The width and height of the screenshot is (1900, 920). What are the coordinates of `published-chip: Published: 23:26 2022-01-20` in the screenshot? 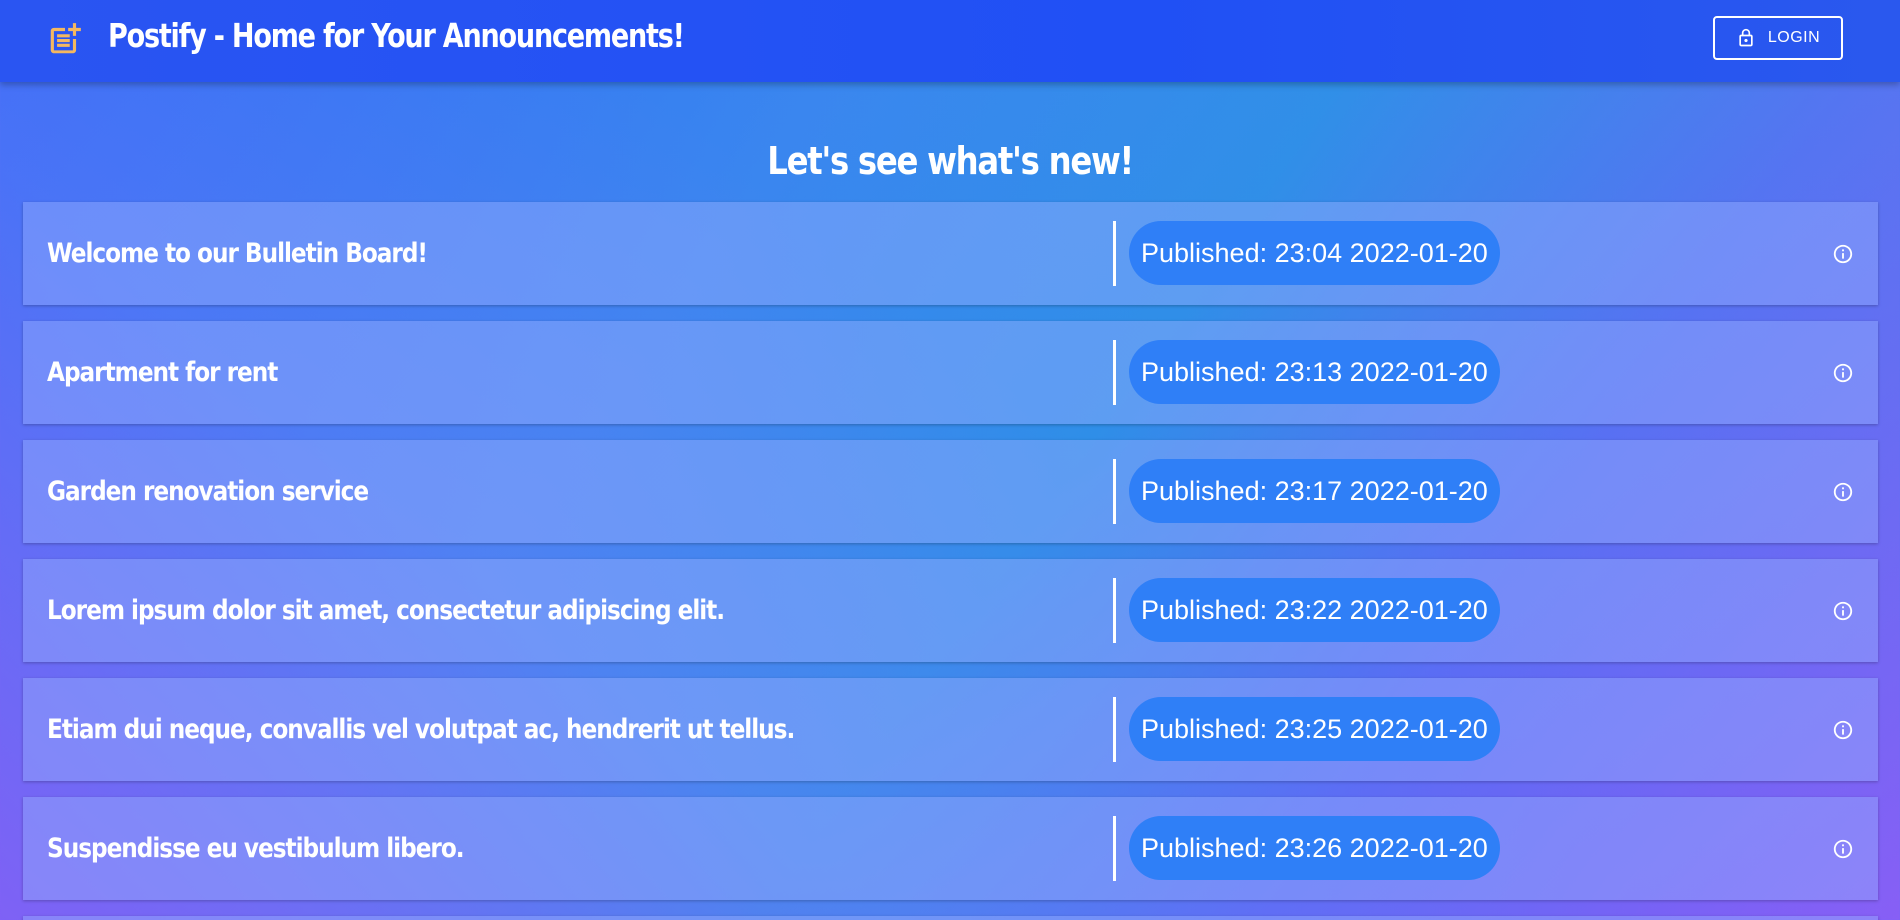 It's located at (1314, 848).